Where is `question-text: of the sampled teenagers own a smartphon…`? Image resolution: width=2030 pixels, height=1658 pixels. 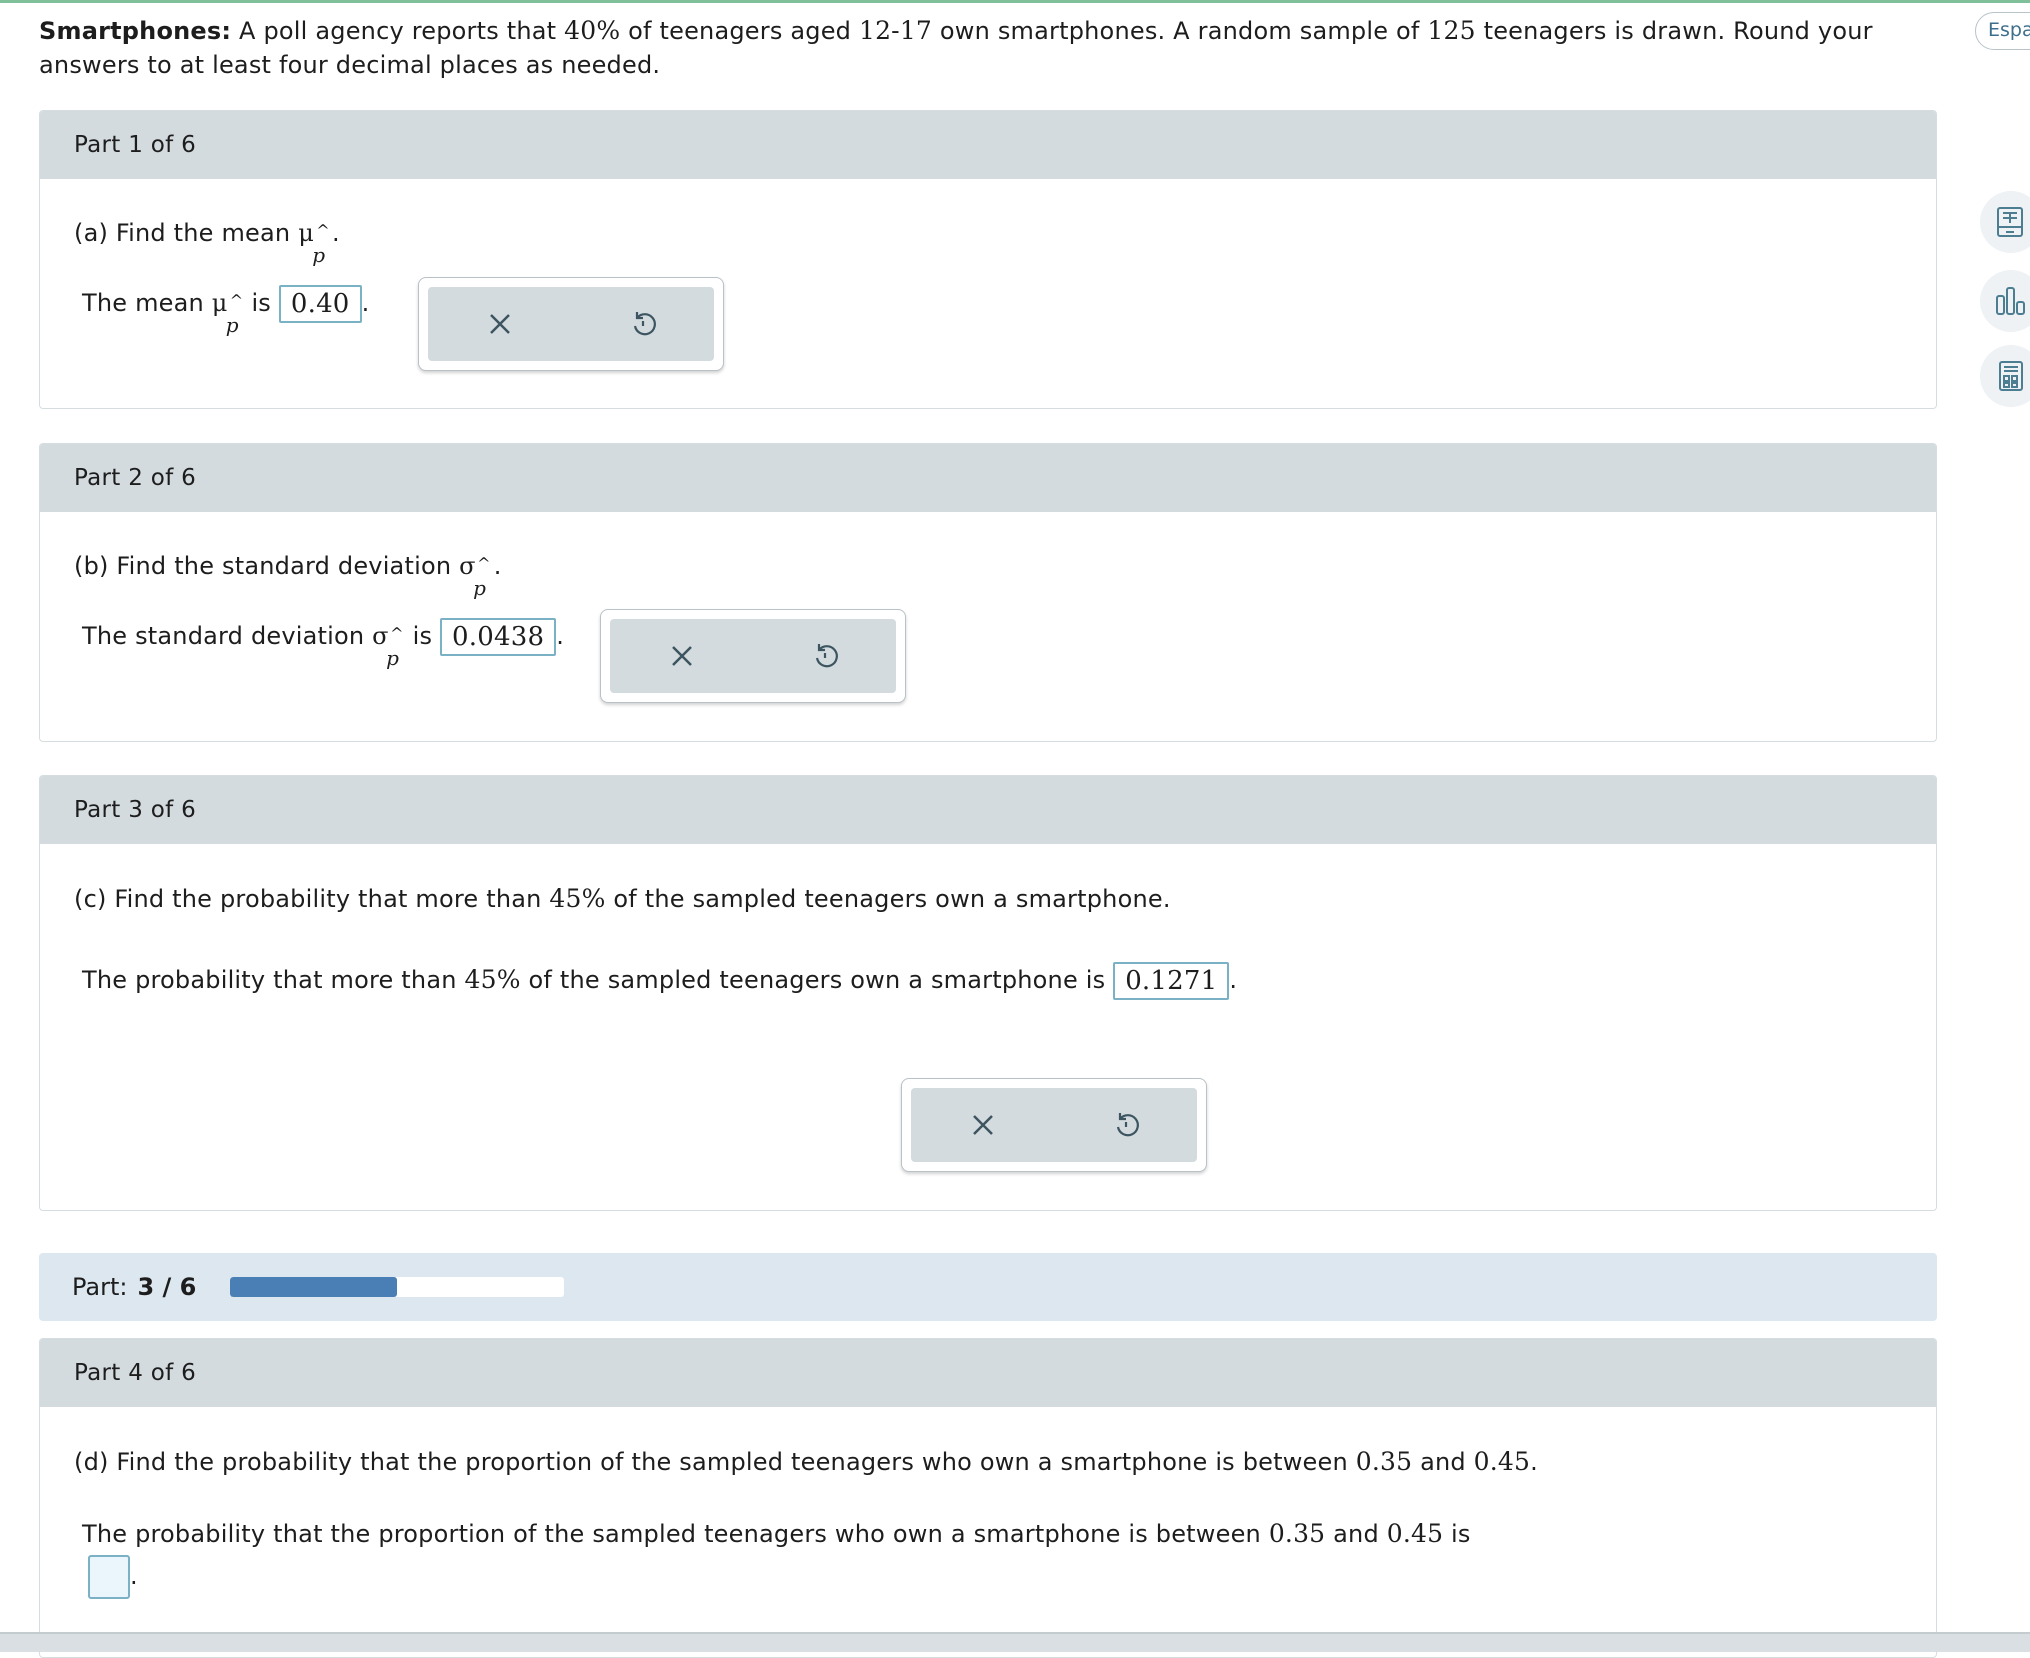 question-text: of the sampled teenagers own a smartphon… is located at coordinates (892, 899).